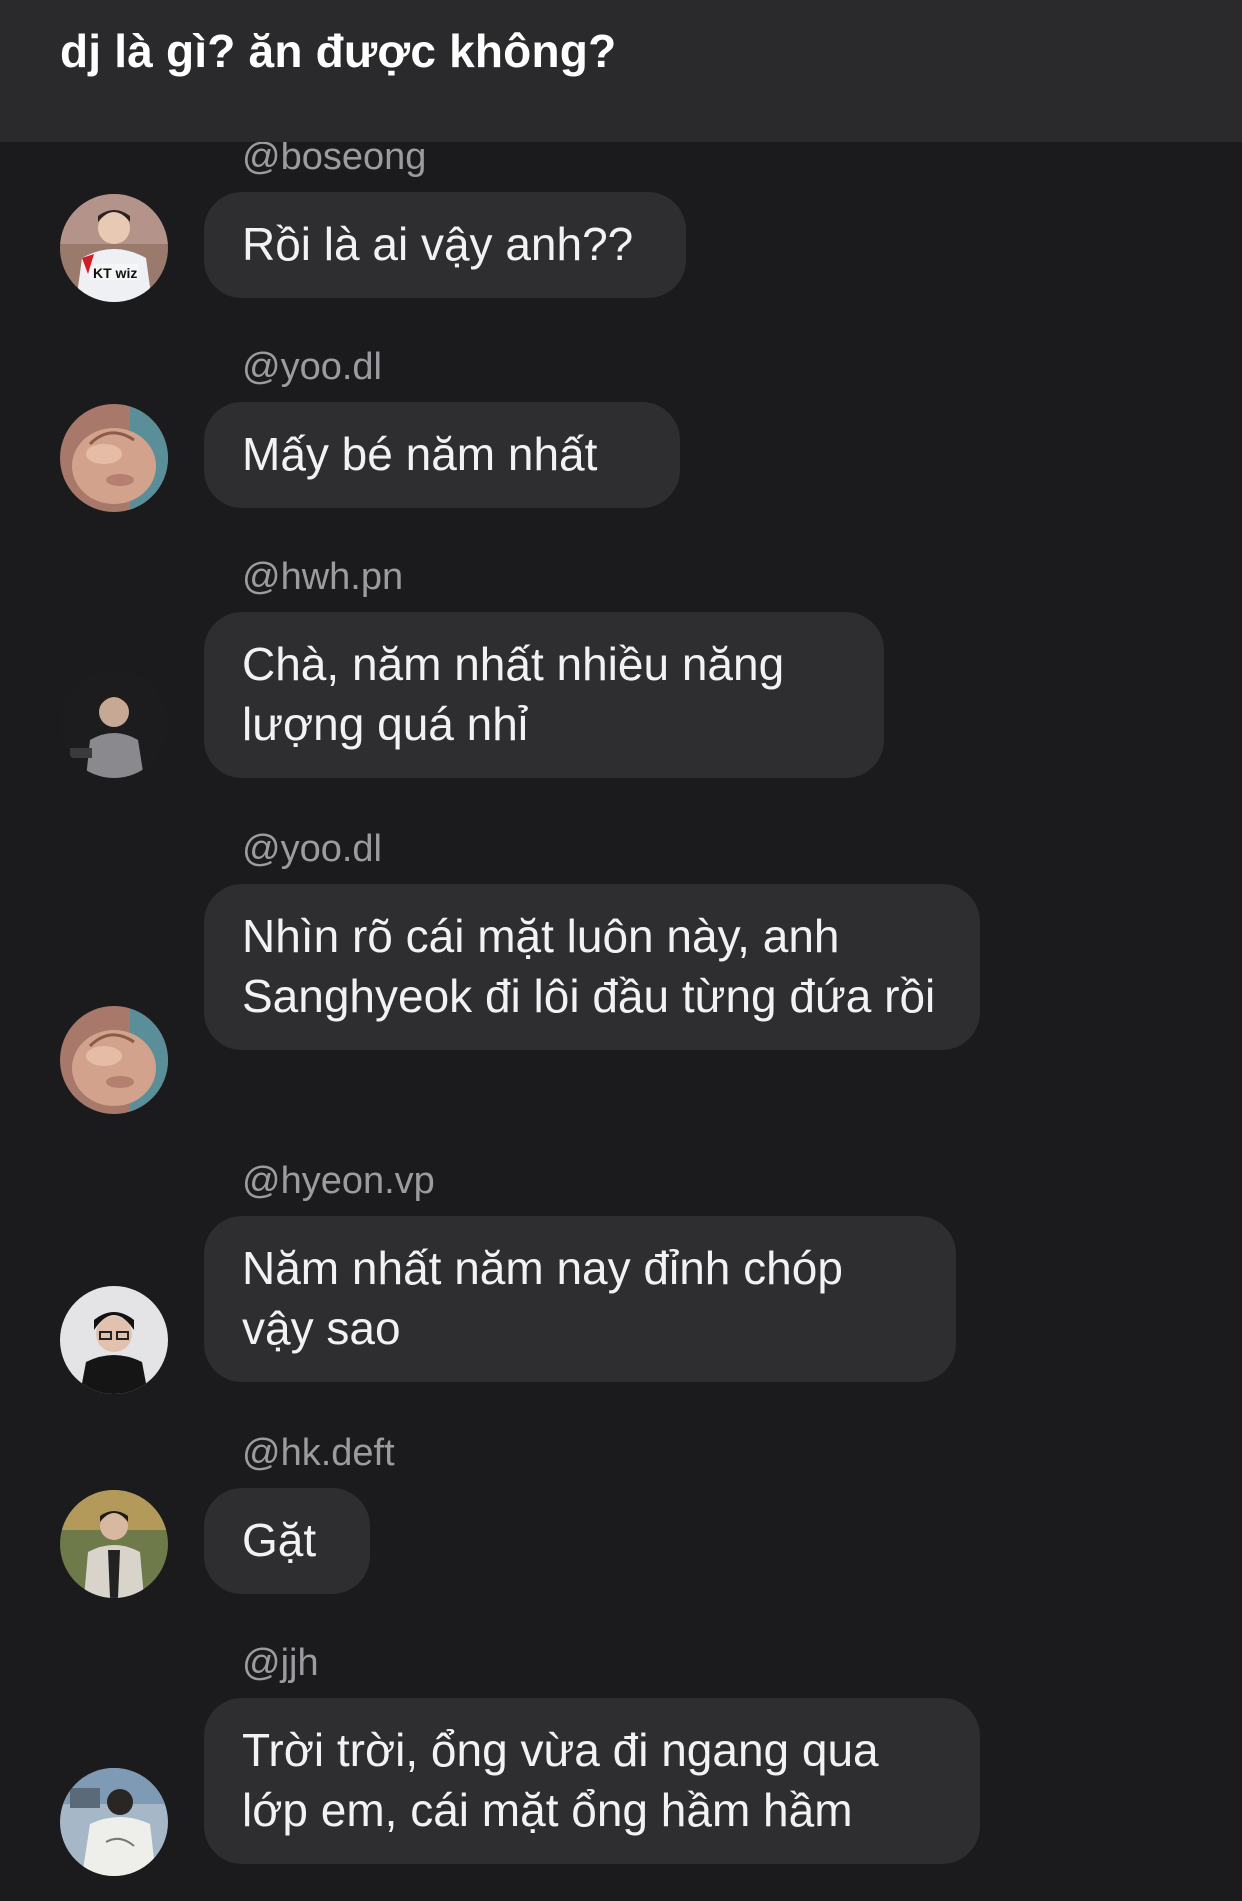 The image size is (1242, 1901). I want to click on person-back-avatar-icon, so click(114, 1822).